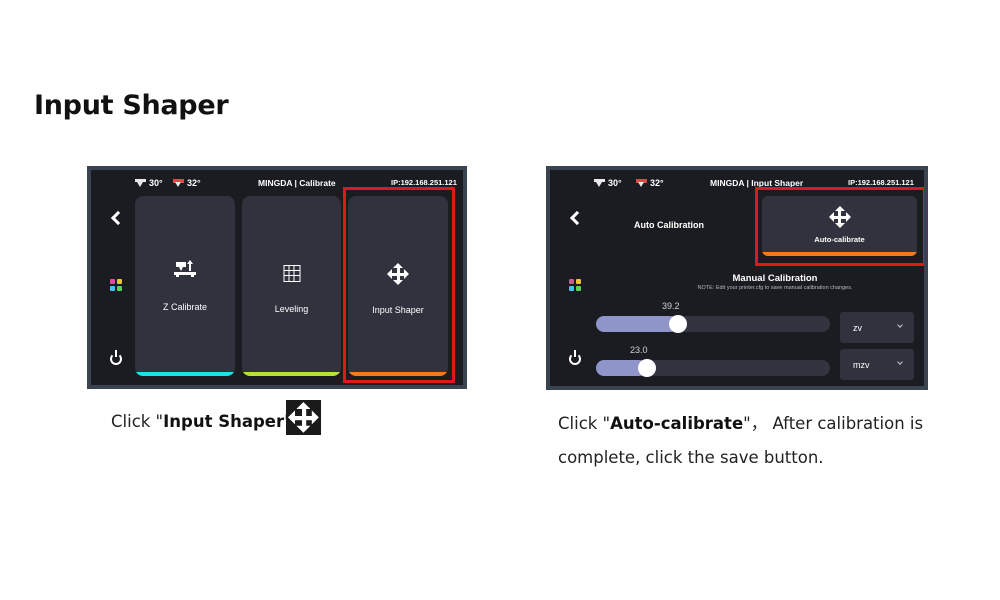 This screenshot has height=600, width=1000. Describe the element at coordinates (677, 423) in the screenshot. I see `caption-bold: Auto-calibrate` at that location.